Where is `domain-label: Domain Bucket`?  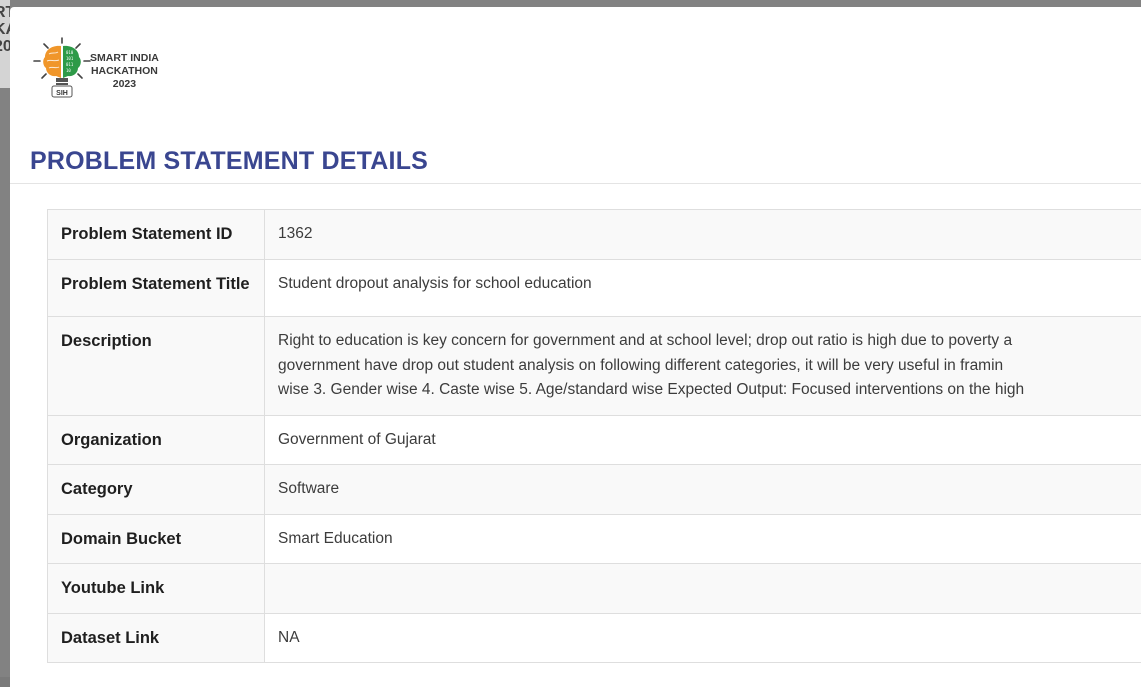
domain-label: Domain Bucket is located at coordinates (156, 539).